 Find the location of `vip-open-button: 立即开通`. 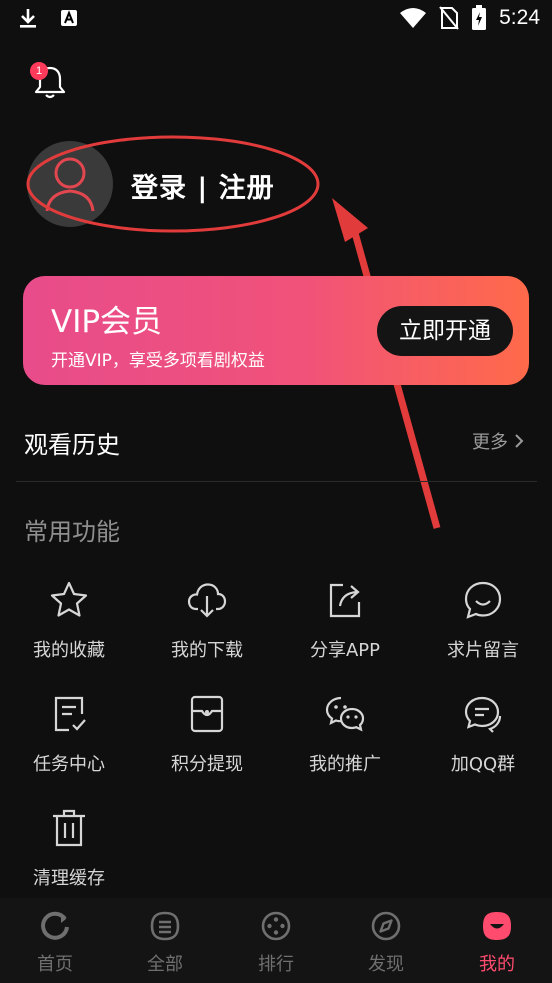

vip-open-button: 立即开通 is located at coordinates (445, 331).